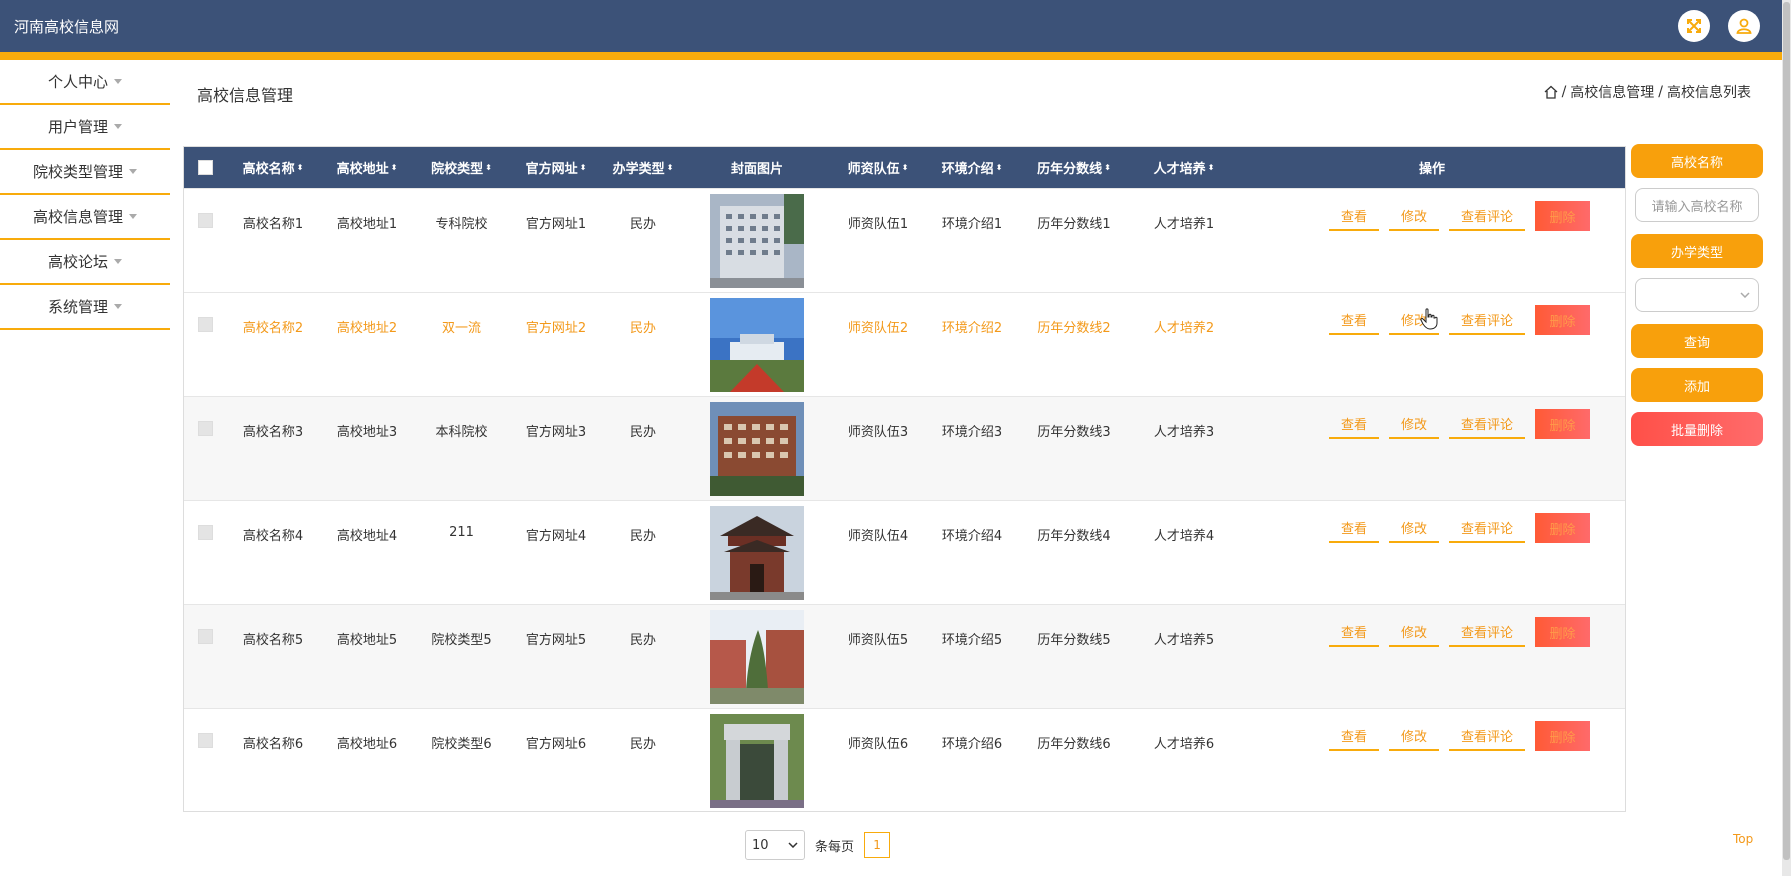 The image size is (1791, 876). I want to click on cell-environment: 环境介绍5, so click(972, 640).